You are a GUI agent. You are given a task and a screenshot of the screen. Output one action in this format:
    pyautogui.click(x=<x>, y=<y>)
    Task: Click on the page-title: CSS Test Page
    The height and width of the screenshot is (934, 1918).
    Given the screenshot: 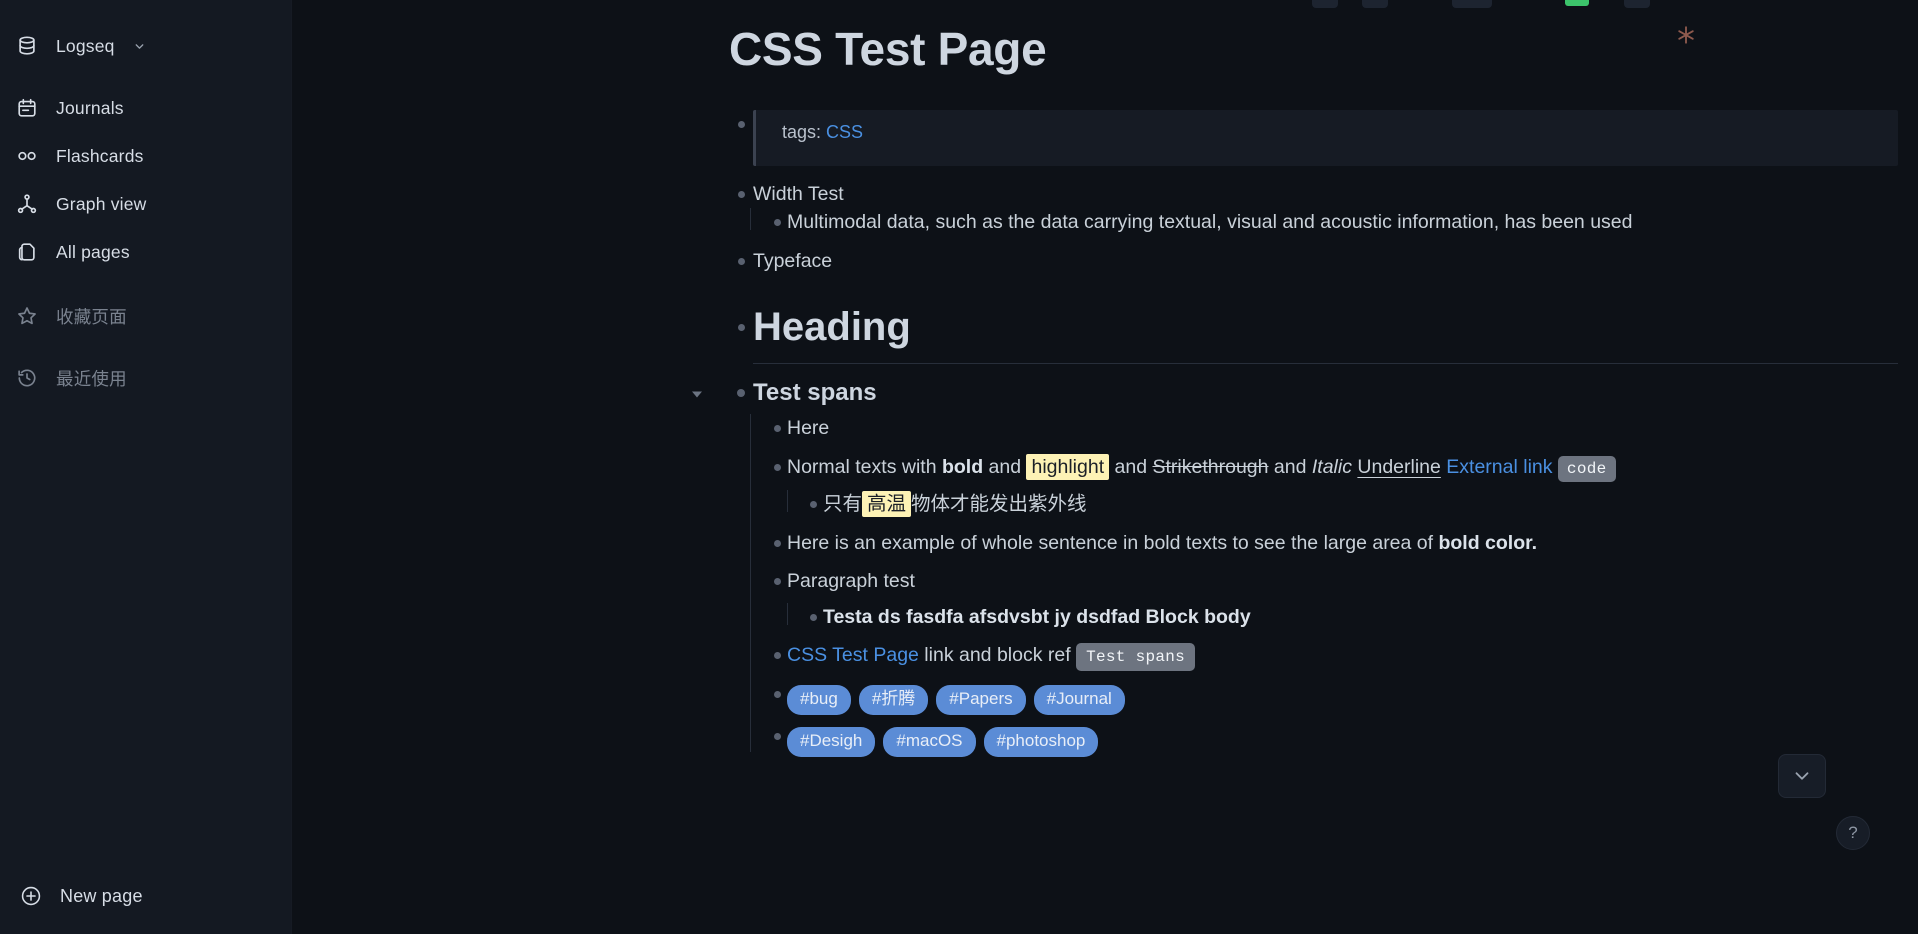 What is the action you would take?
    pyautogui.click(x=888, y=49)
    